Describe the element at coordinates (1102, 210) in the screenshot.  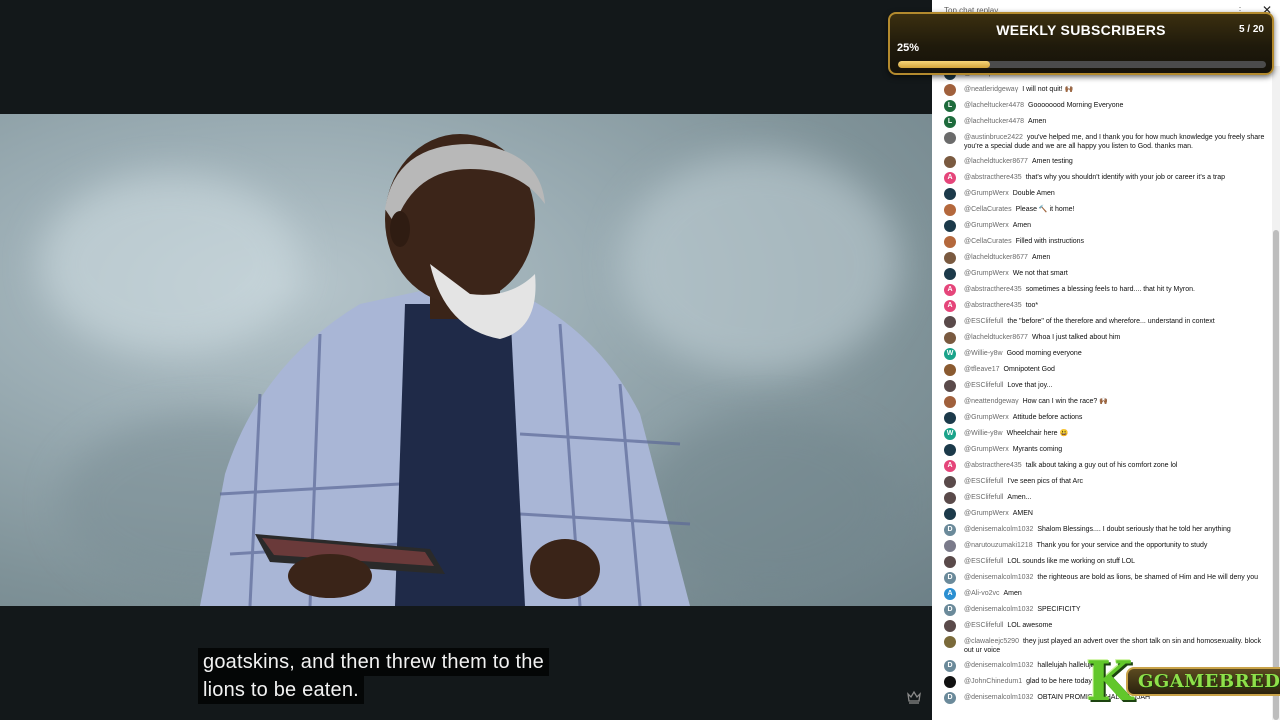
I see `chat-message: @CellaCurates Please 🔨 it home!` at that location.